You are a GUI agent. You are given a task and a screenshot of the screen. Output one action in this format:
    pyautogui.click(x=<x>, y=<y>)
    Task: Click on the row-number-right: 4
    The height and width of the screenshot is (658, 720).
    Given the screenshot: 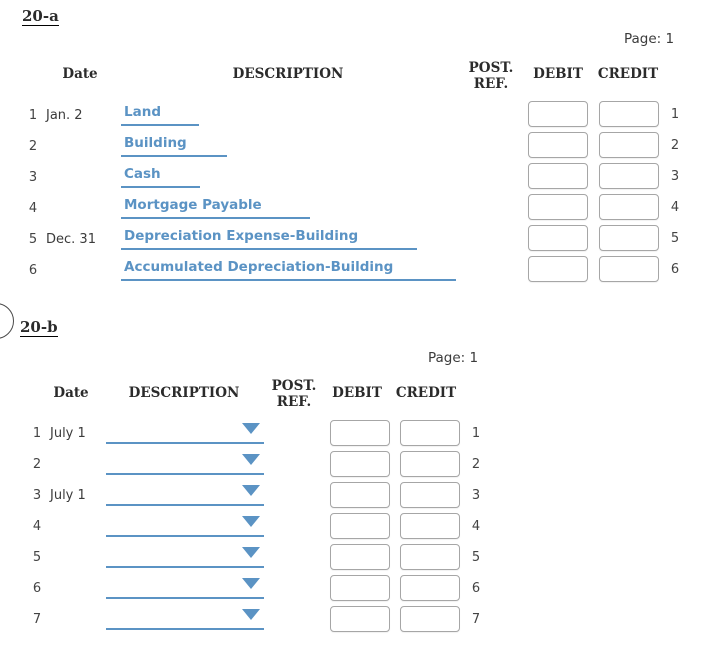 What is the action you would take?
    pyautogui.click(x=675, y=207)
    